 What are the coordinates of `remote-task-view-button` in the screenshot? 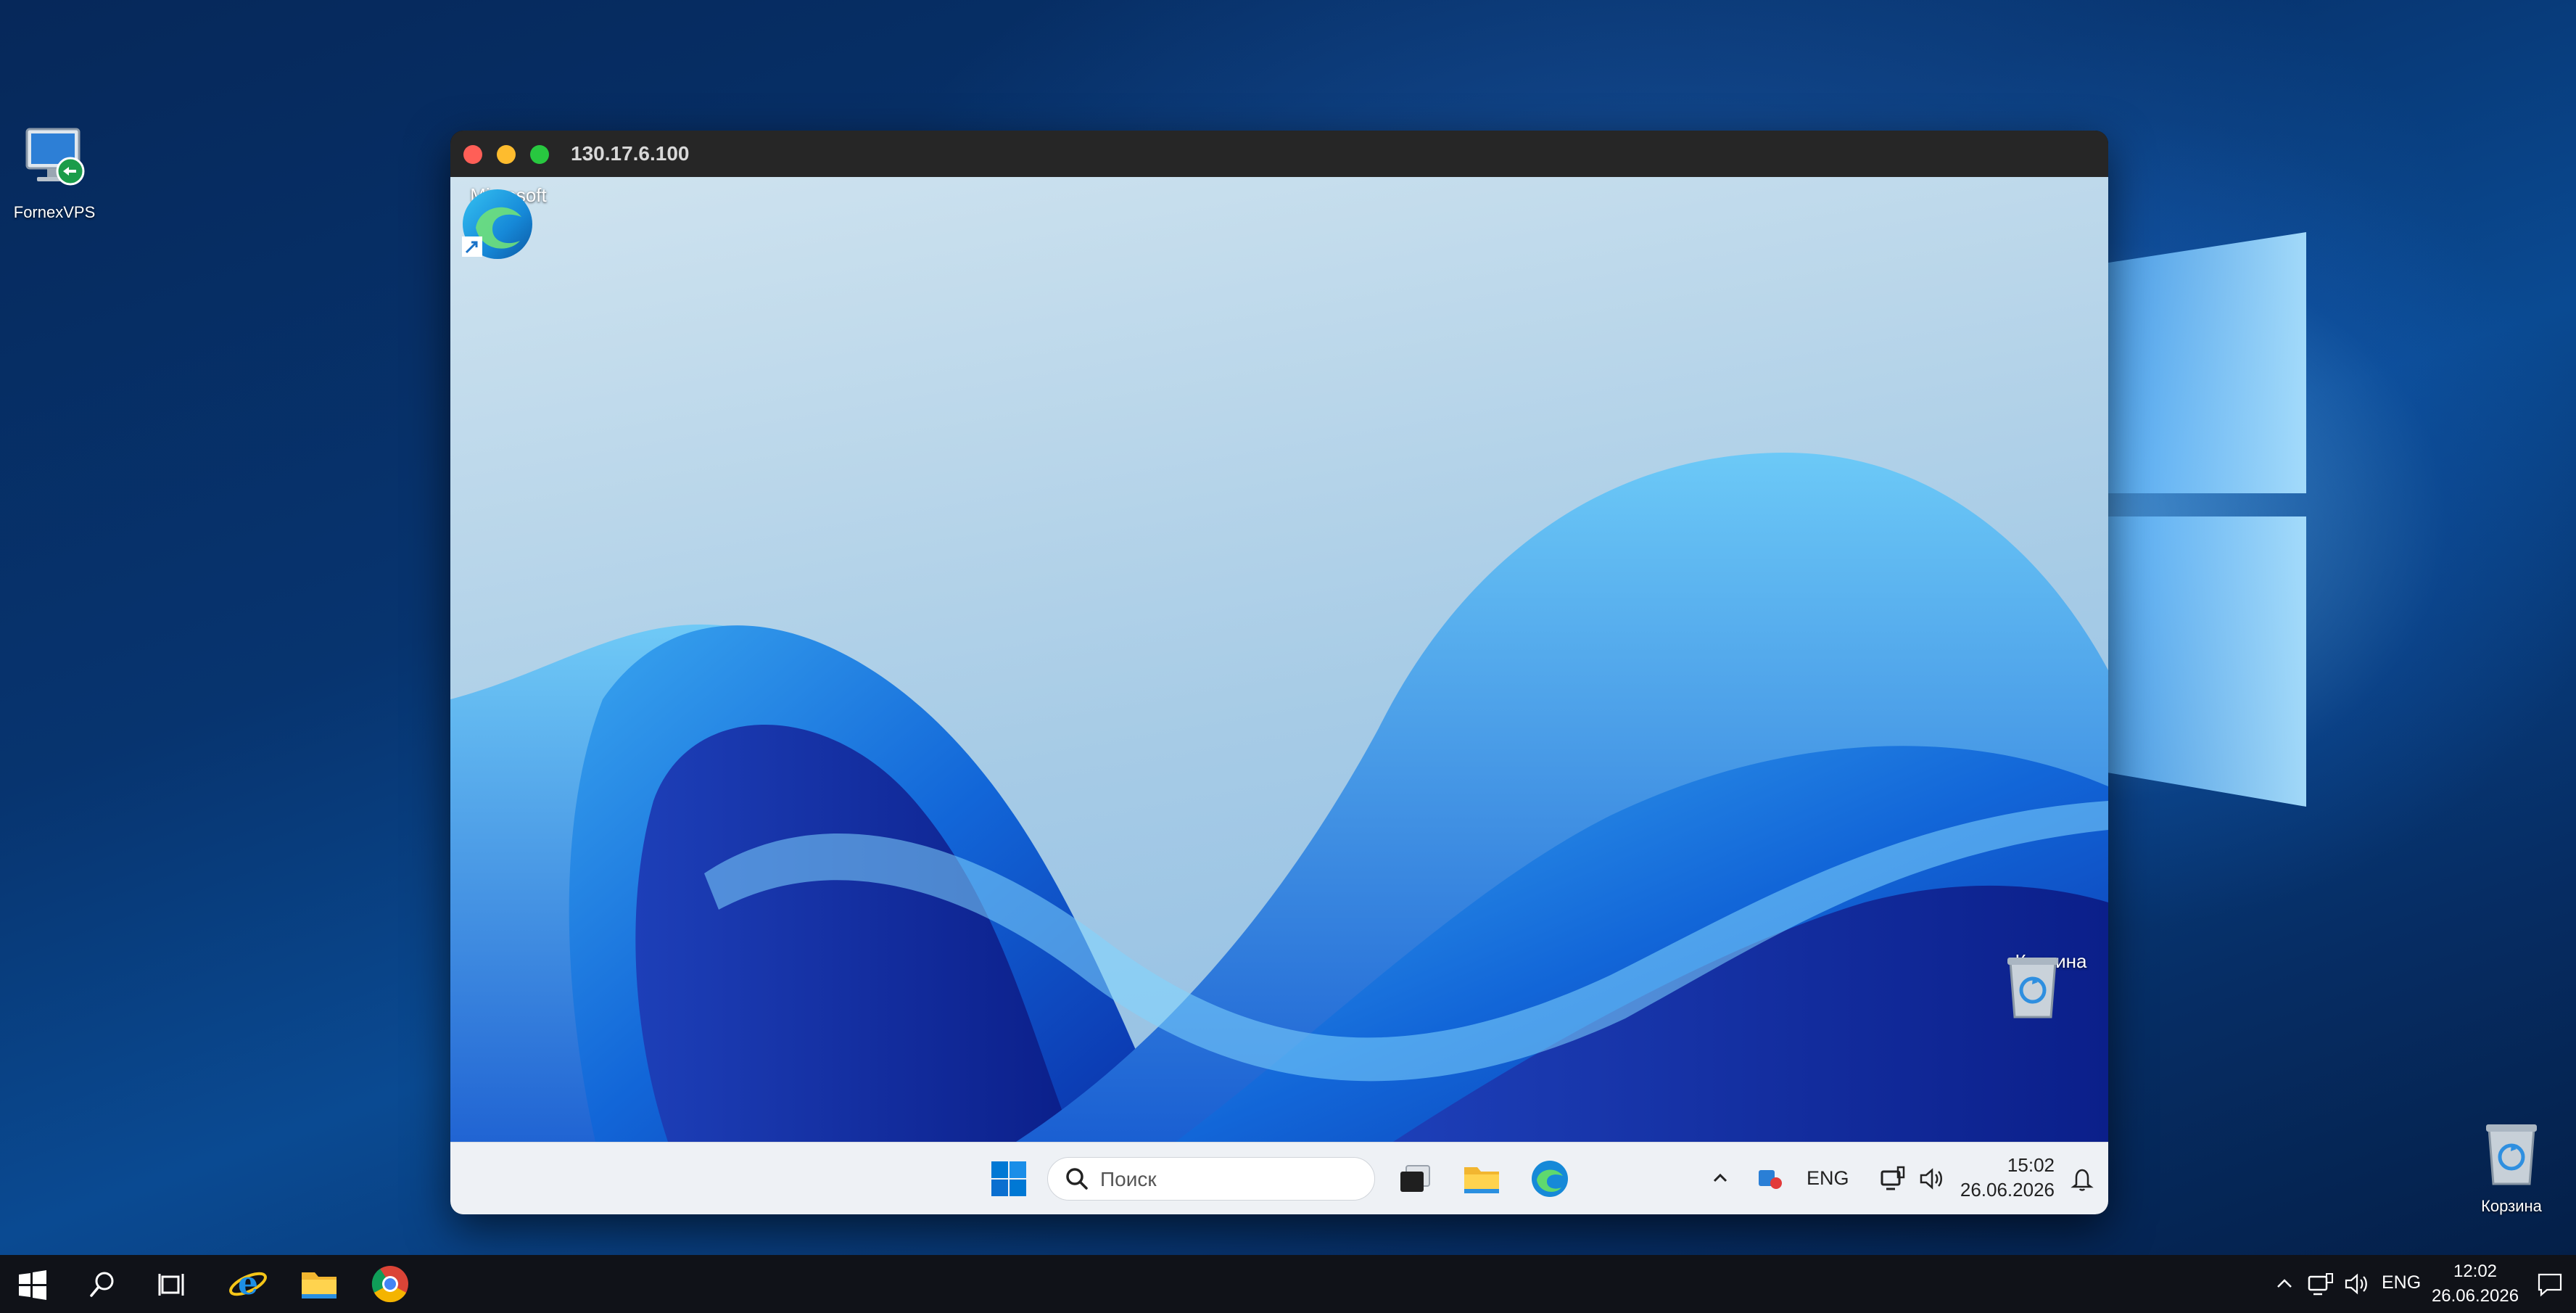 It's located at (1415, 1178).